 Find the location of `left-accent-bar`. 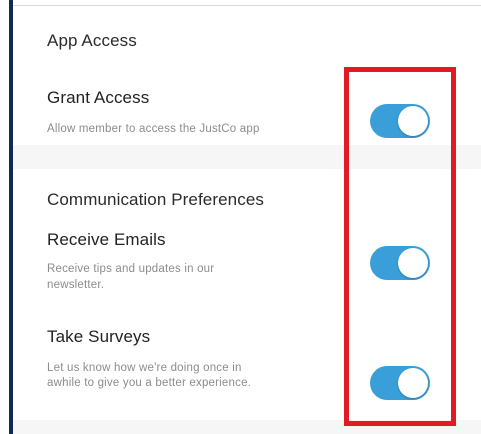

left-accent-bar is located at coordinates (11, 217).